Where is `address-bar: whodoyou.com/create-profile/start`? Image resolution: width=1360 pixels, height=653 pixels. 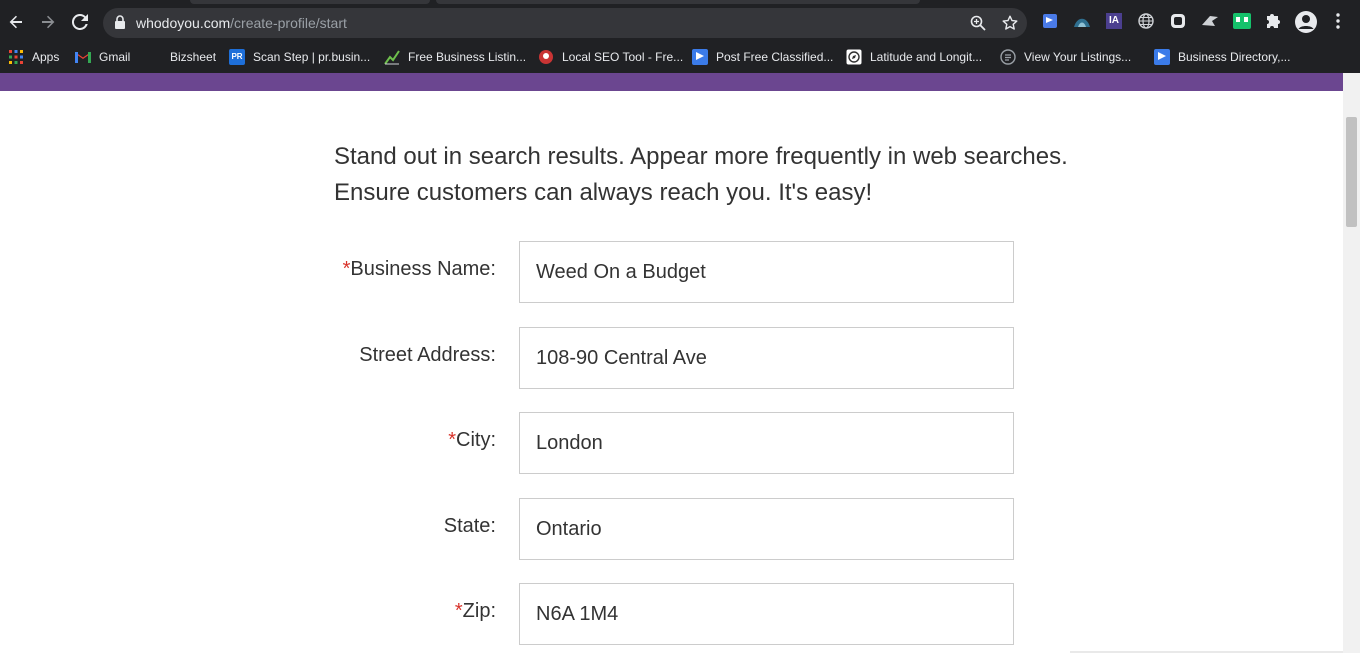 address-bar: whodoyou.com/create-profile/start is located at coordinates (565, 23).